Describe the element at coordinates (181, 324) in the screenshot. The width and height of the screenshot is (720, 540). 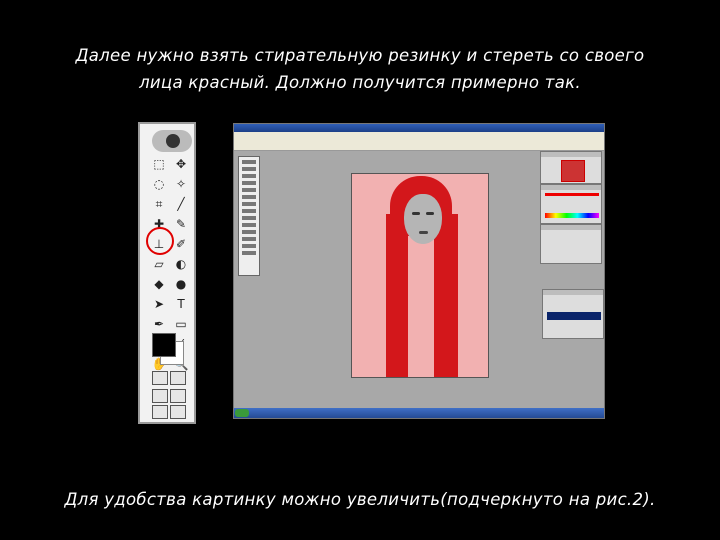
I see `shape-icon: ▭` at that location.